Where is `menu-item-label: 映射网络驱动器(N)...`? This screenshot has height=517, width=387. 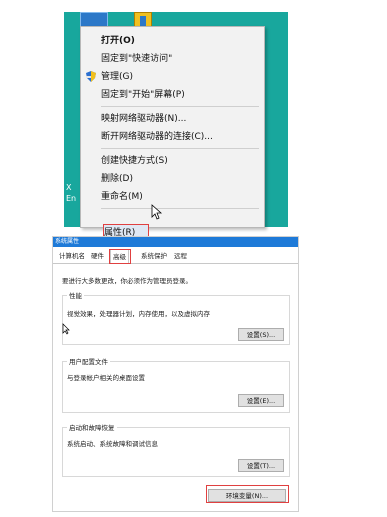 menu-item-label: 映射网络驱动器(N)... is located at coordinates (144, 119).